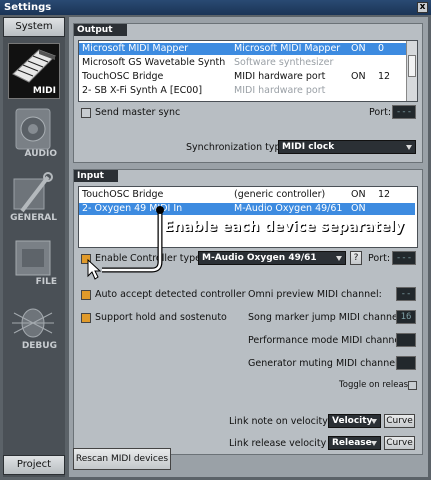  What do you see at coordinates (215, 7) in the screenshot?
I see `title-bar: Settings x` at bounding box center [215, 7].